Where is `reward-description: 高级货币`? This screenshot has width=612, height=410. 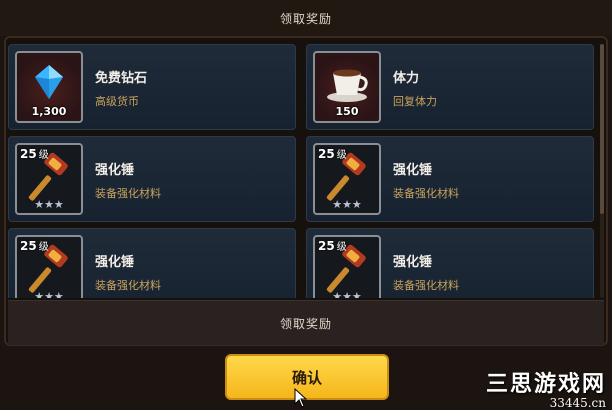
reward-description: 高级货币 is located at coordinates (117, 101).